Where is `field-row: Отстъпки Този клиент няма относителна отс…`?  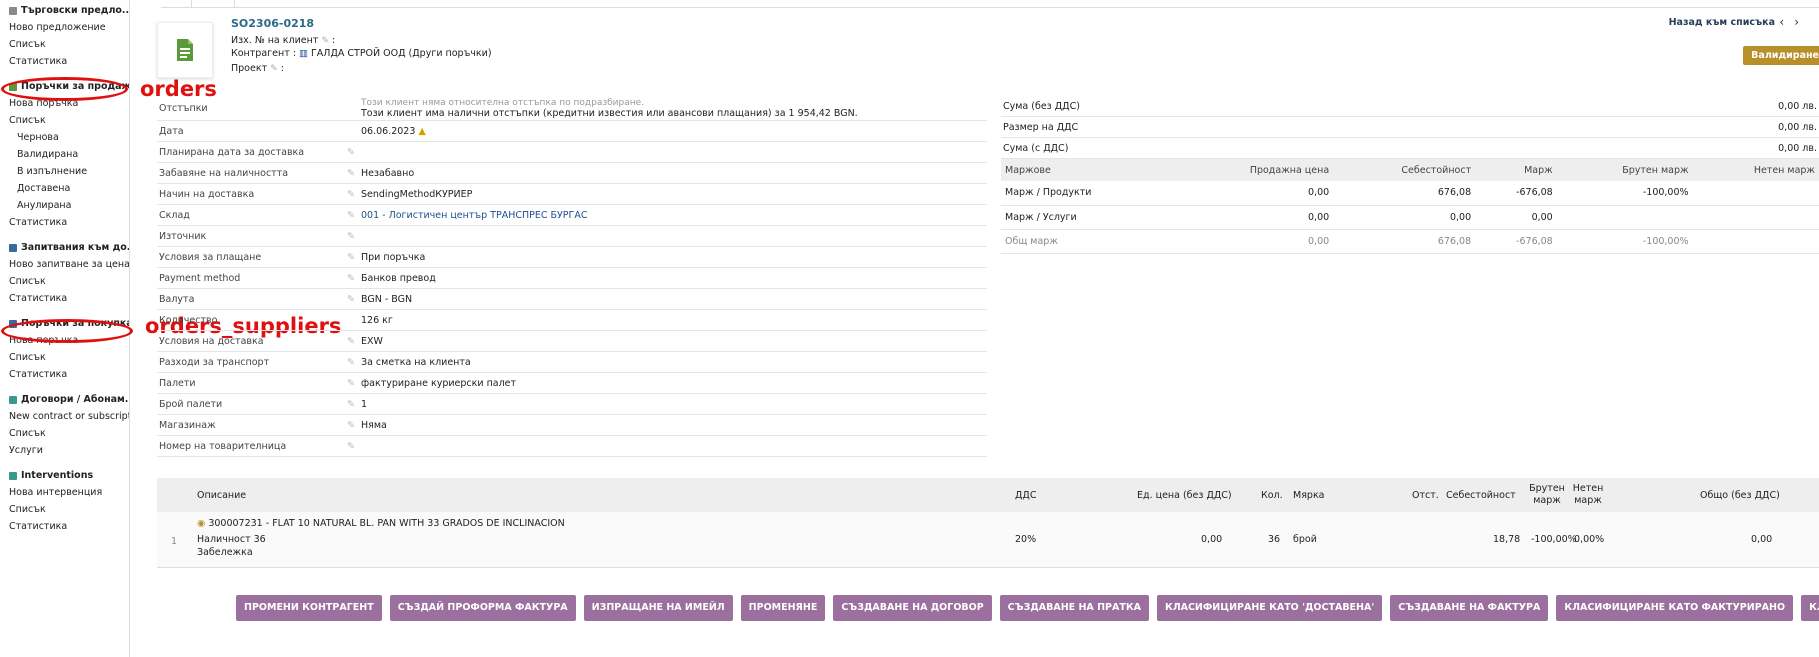
field-row: Отстъпки Този клиент няма относителна отс… is located at coordinates (572, 108).